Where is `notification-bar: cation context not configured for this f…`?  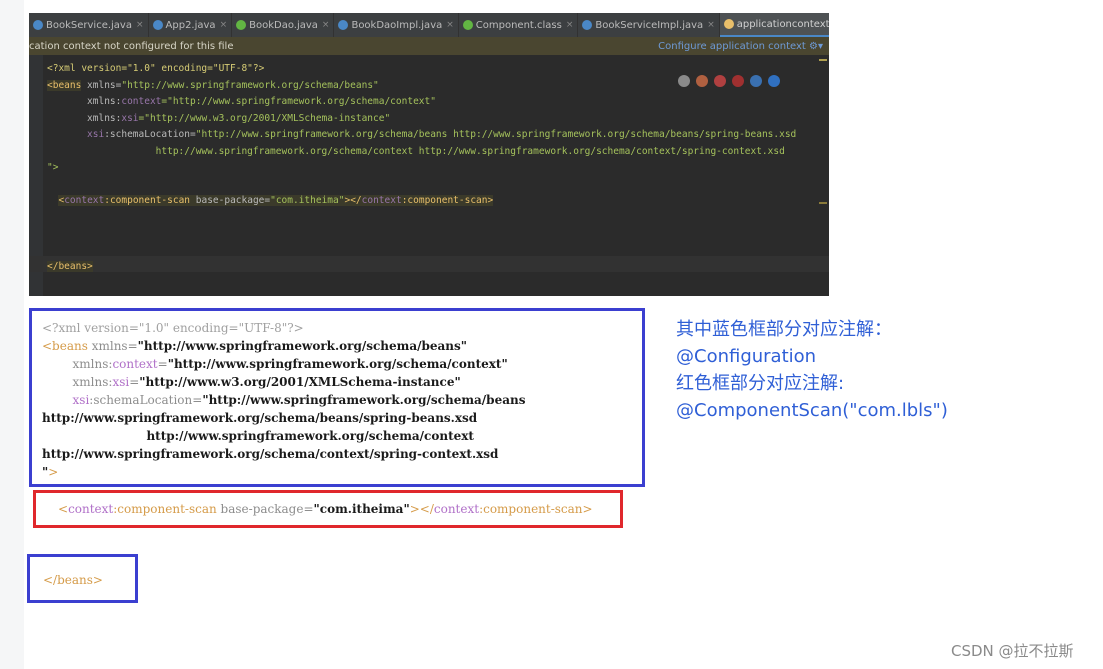 notification-bar: cation context not configured for this f… is located at coordinates (429, 46).